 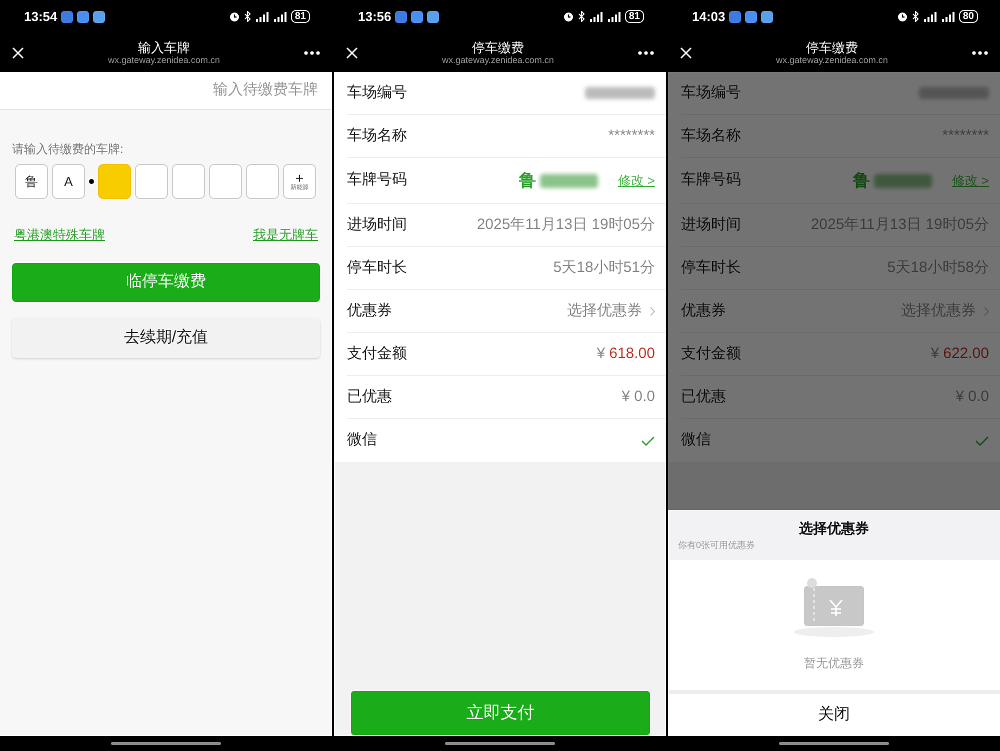 What do you see at coordinates (968, 16) in the screenshot?
I see `battery-level: 80` at bounding box center [968, 16].